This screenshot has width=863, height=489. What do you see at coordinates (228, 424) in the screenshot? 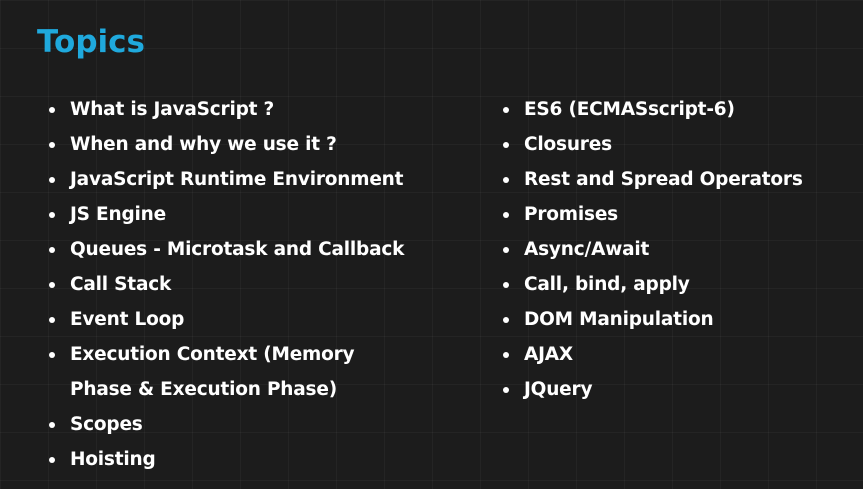
I see `list-item: Scopes` at bounding box center [228, 424].